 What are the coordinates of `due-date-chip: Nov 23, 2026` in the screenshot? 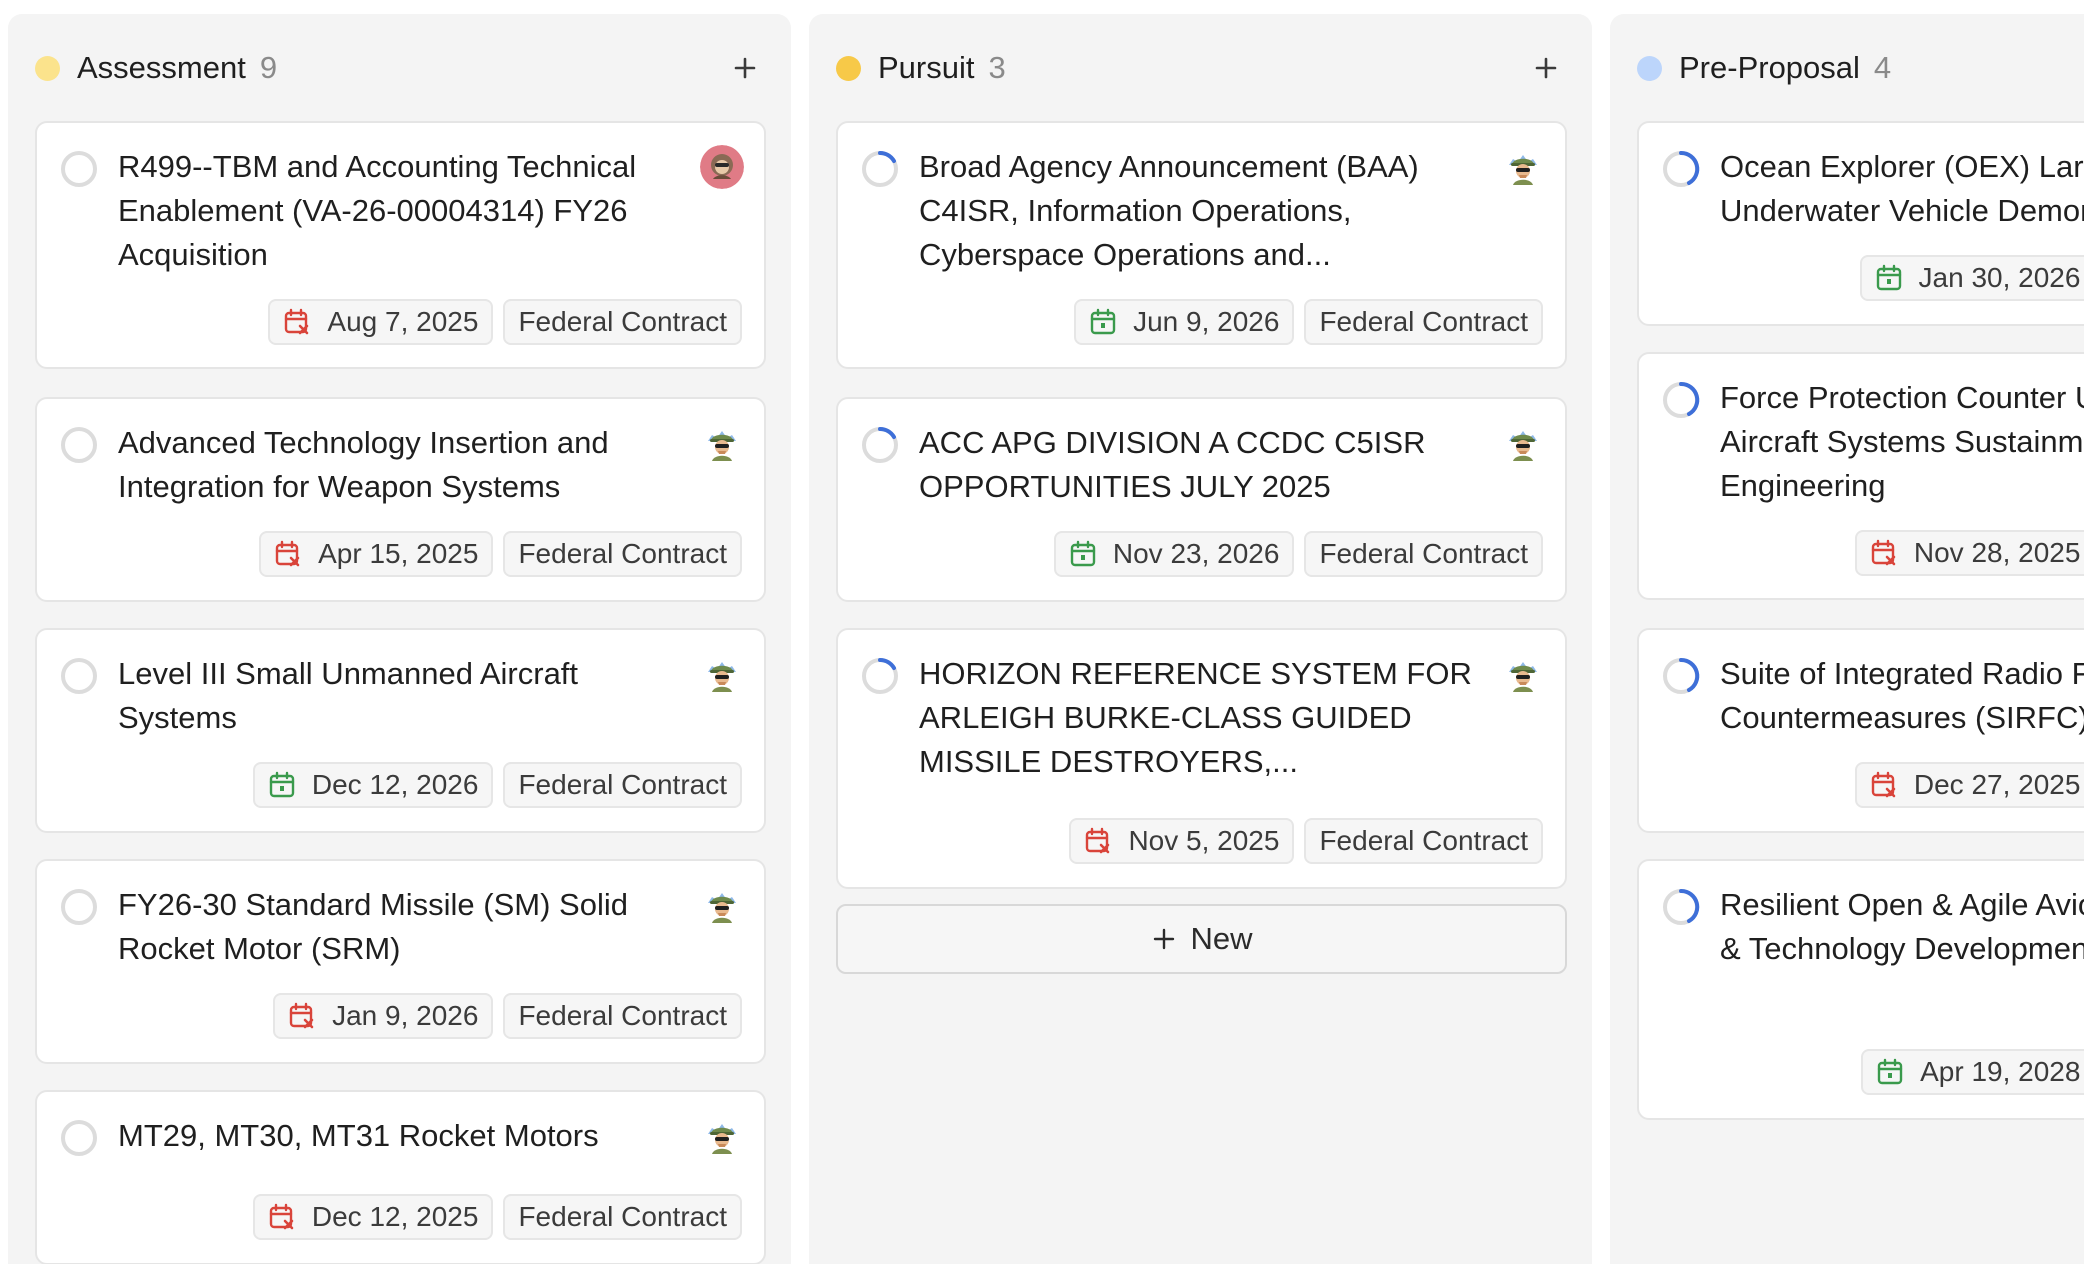 It's located at (1174, 554).